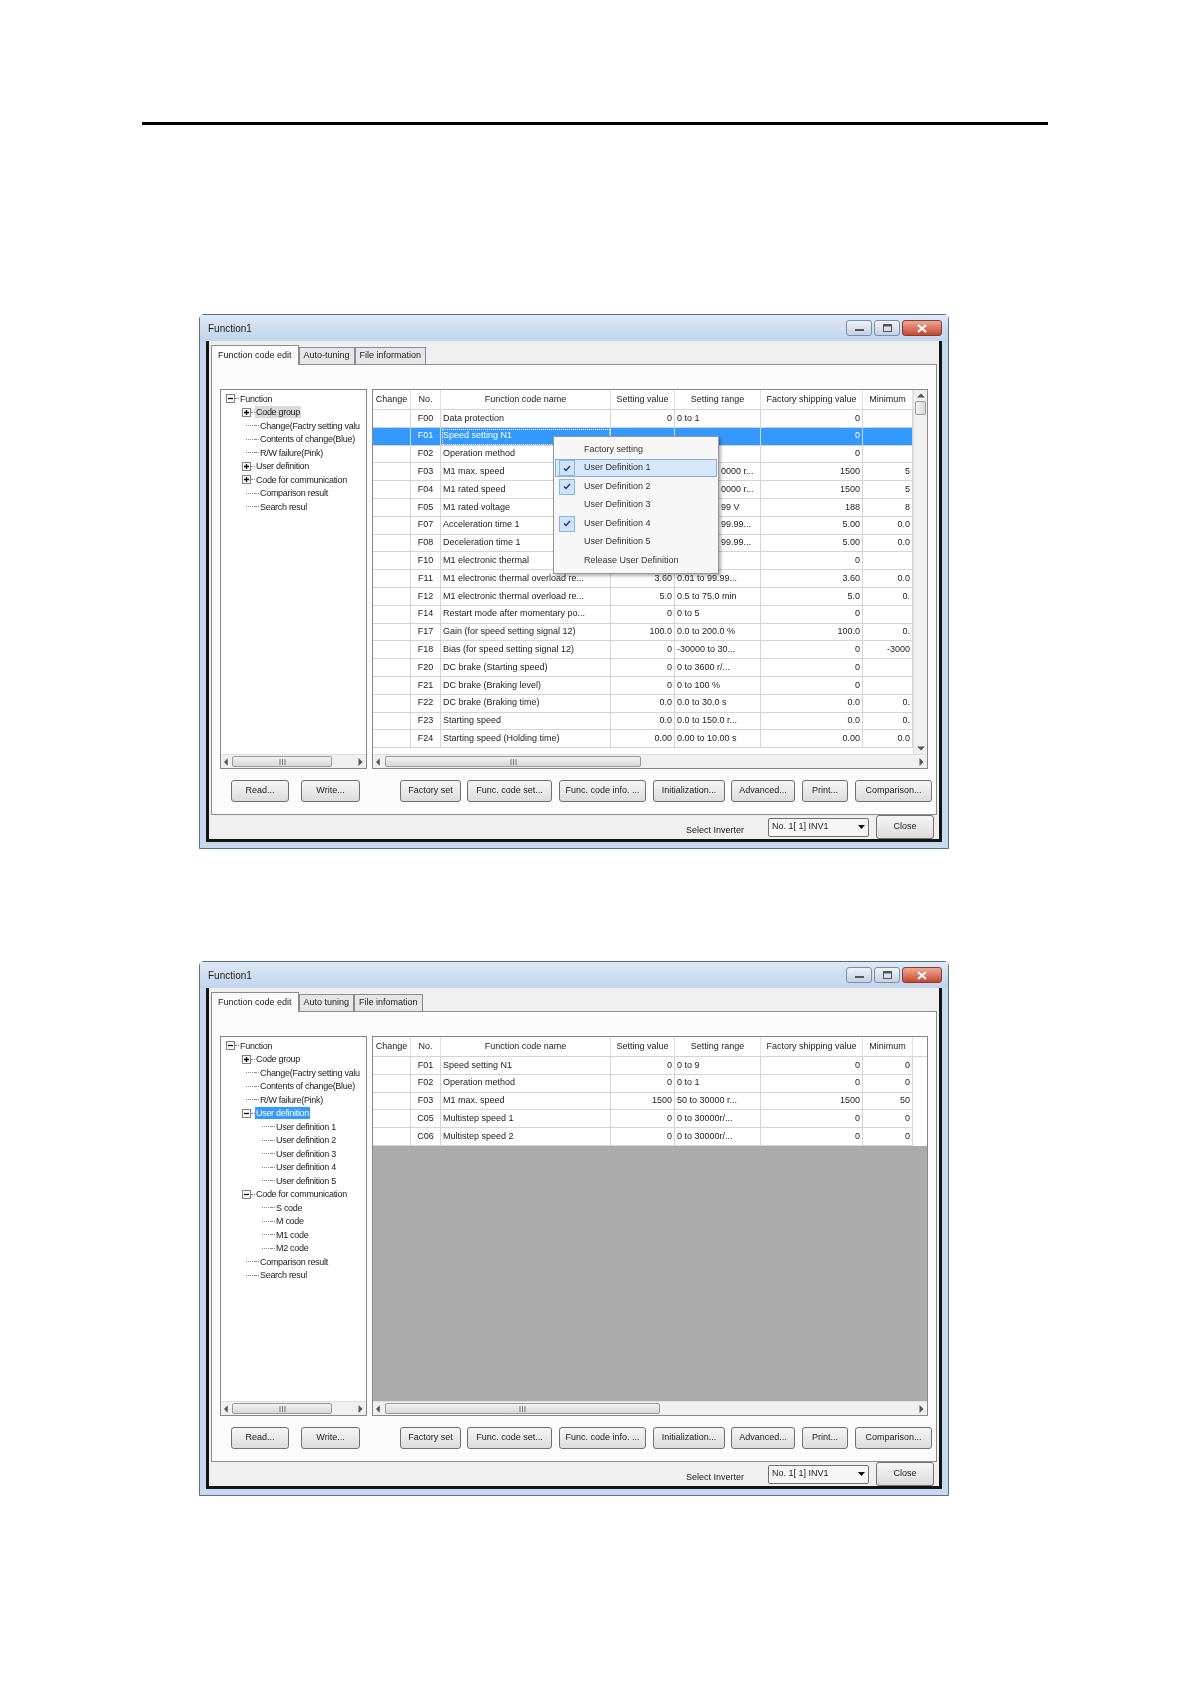  What do you see at coordinates (306, 1140) in the screenshot?
I see `tree-item: User definition 2` at bounding box center [306, 1140].